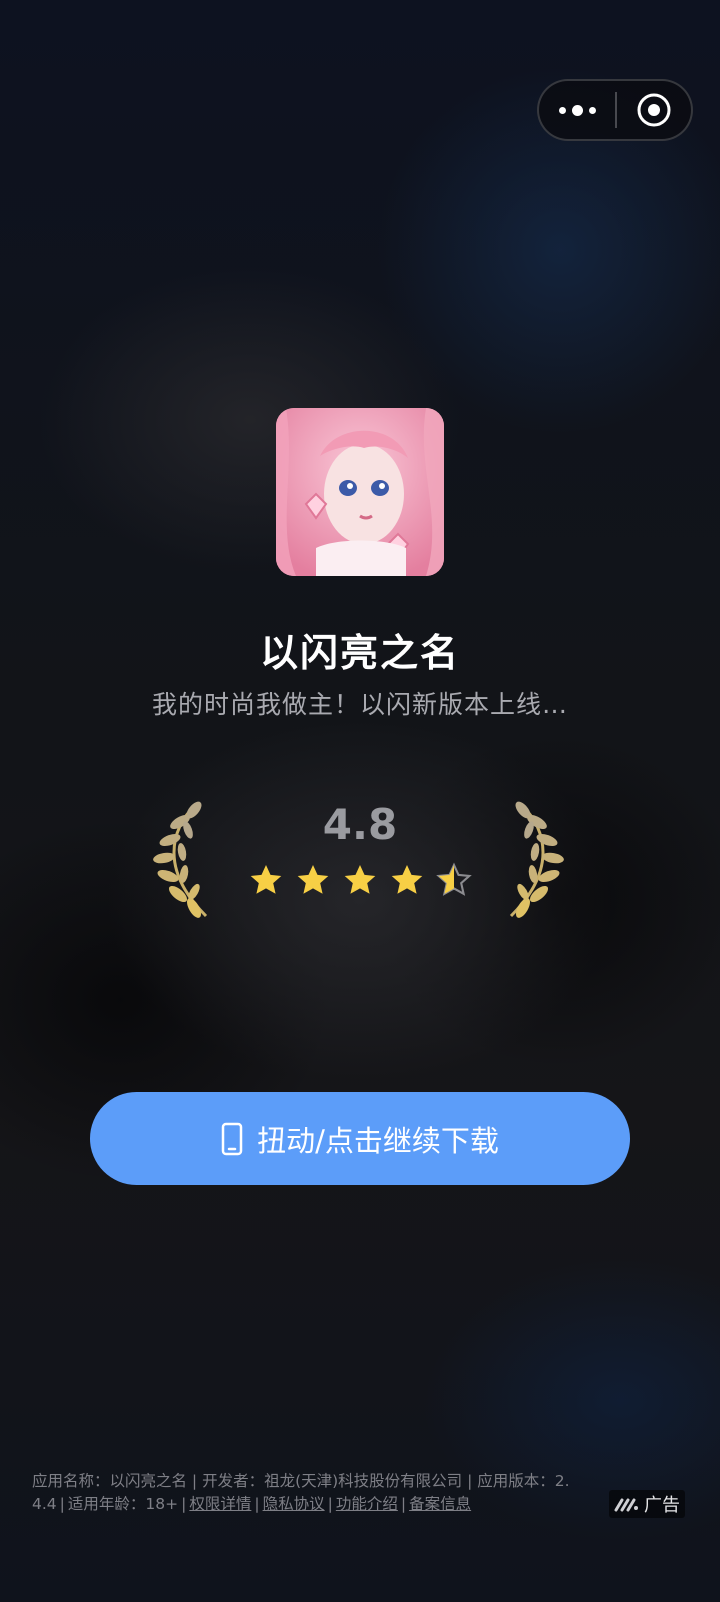 The image size is (720, 1602). I want to click on rating-score: 4.8, so click(360, 824).